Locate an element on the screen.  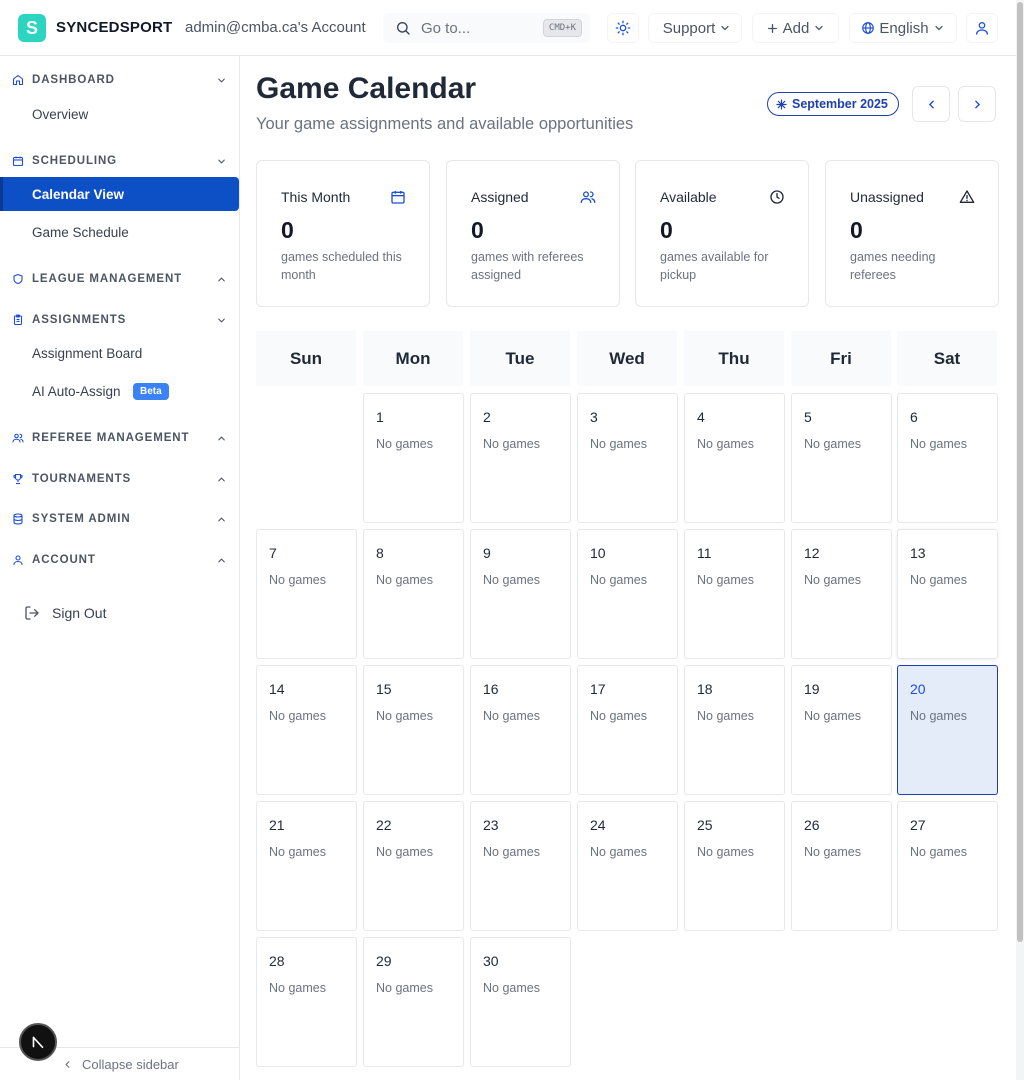
logo: S is located at coordinates (32, 28).